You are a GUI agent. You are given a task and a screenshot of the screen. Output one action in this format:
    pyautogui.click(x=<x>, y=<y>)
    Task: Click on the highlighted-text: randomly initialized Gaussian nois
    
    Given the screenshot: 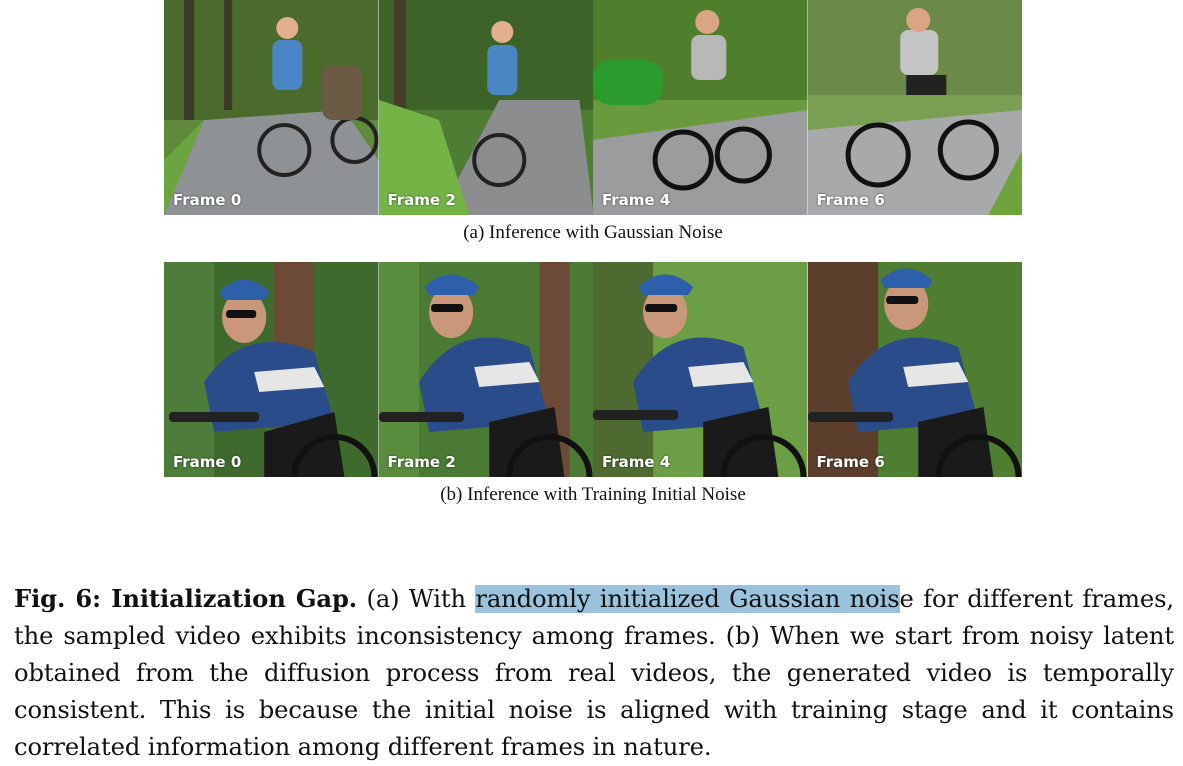 What is the action you would take?
    pyautogui.click(x=687, y=599)
    